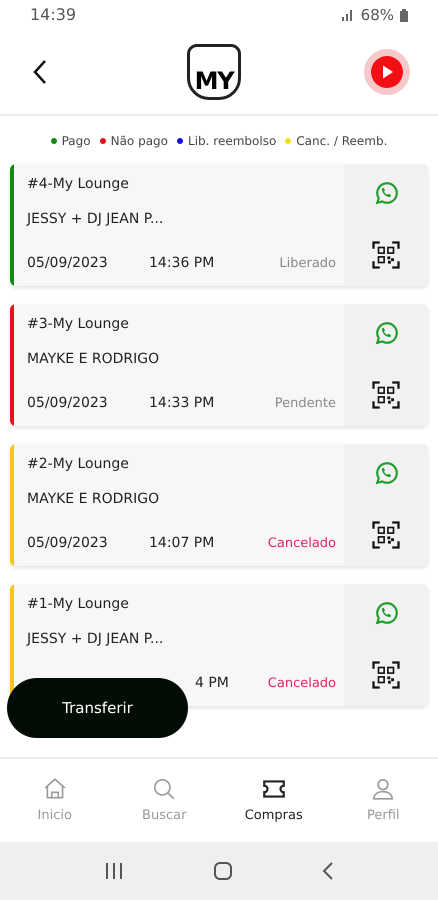 This screenshot has width=438, height=900. I want to click on purchase-time: 14:07 PM, so click(181, 543).